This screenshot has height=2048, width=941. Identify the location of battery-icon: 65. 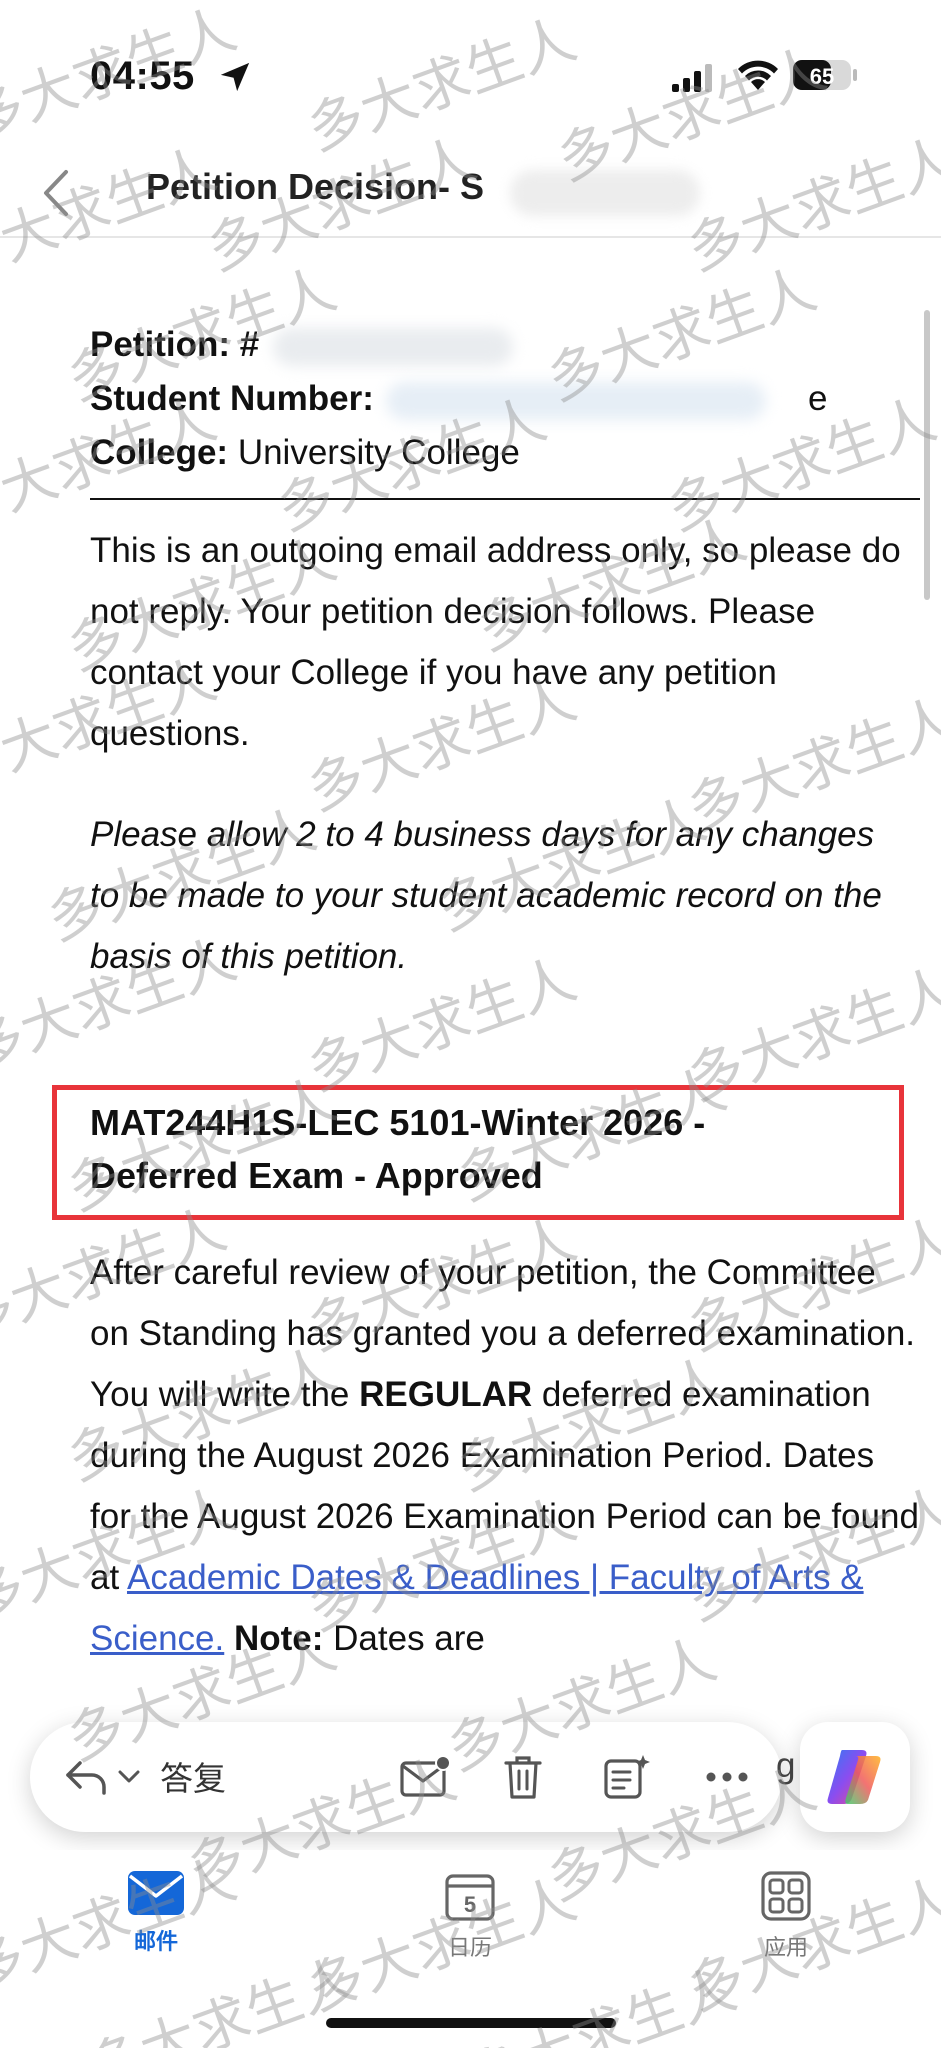
(825, 75).